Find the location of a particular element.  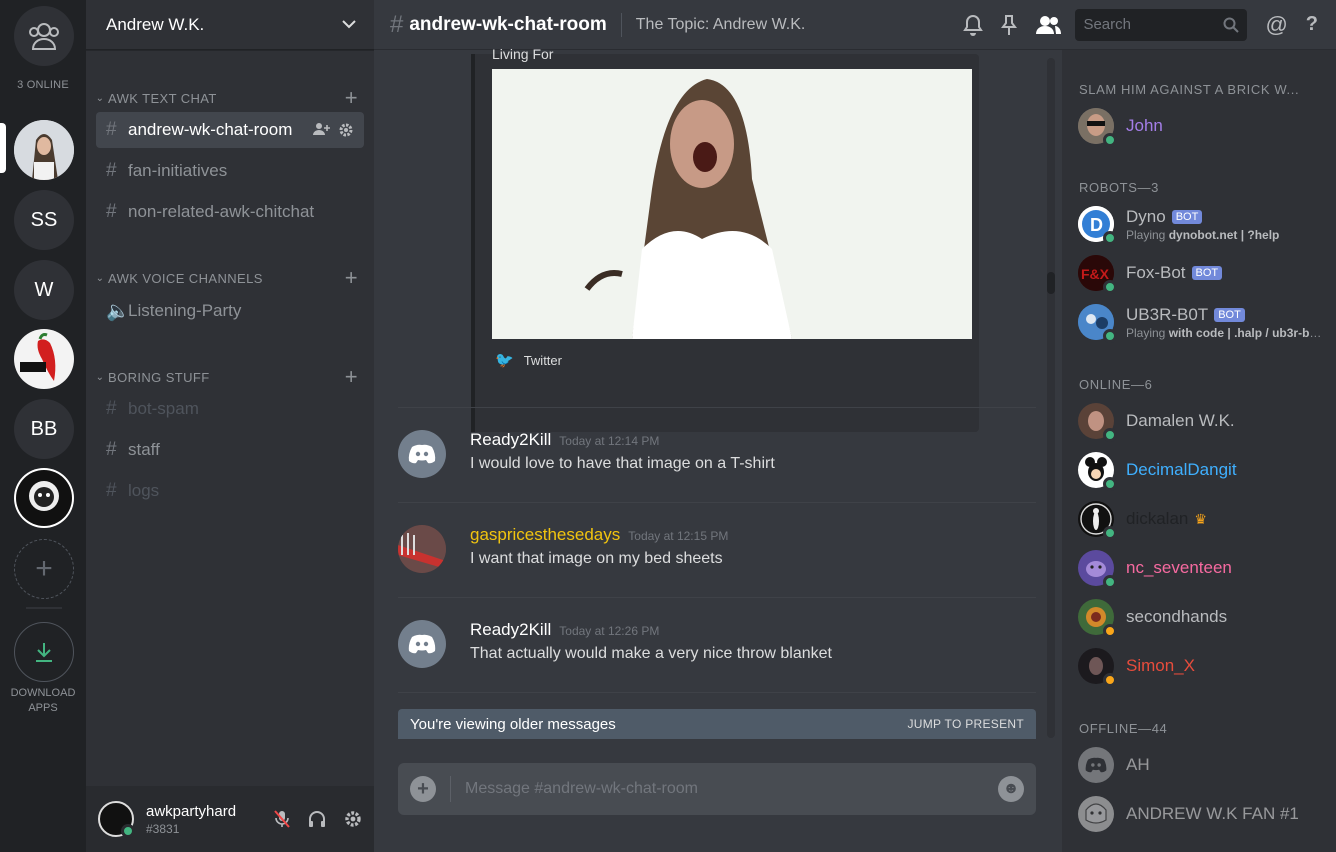

guild-astronaut is located at coordinates (44, 498).